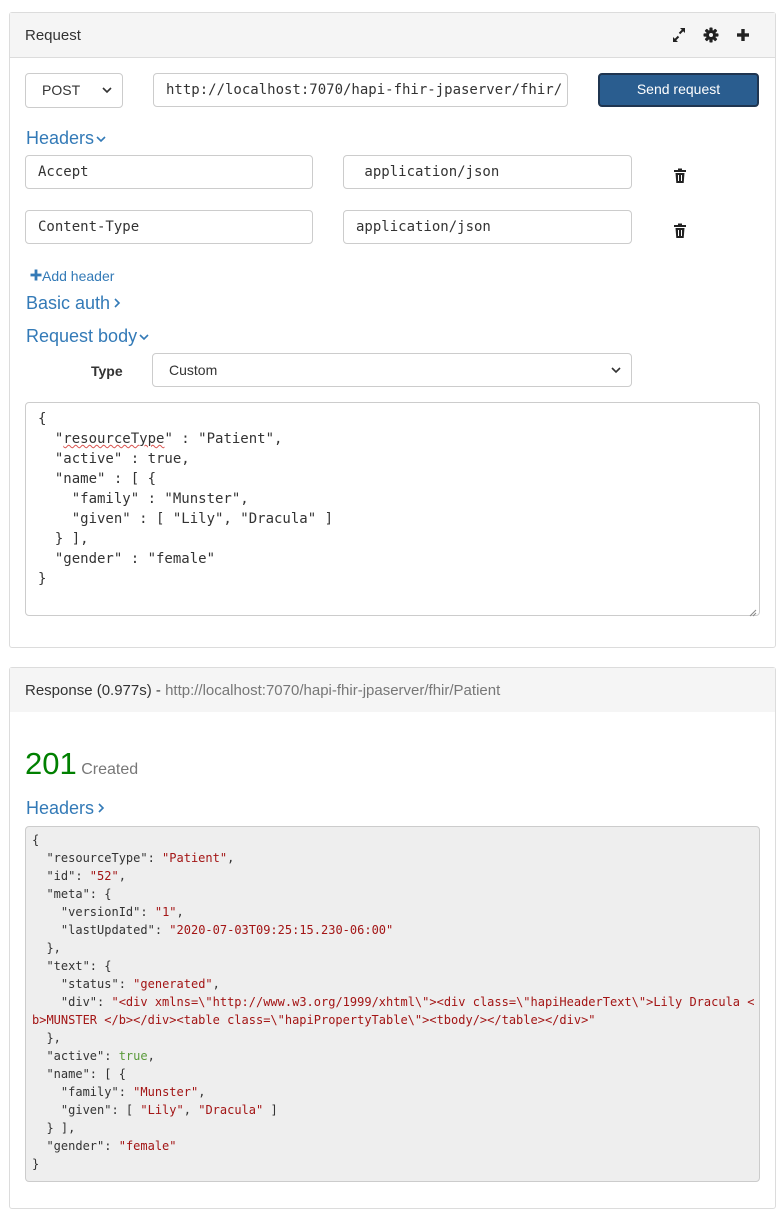 The width and height of the screenshot is (781, 1216). I want to click on headers-toggle: Headers, so click(66, 138).